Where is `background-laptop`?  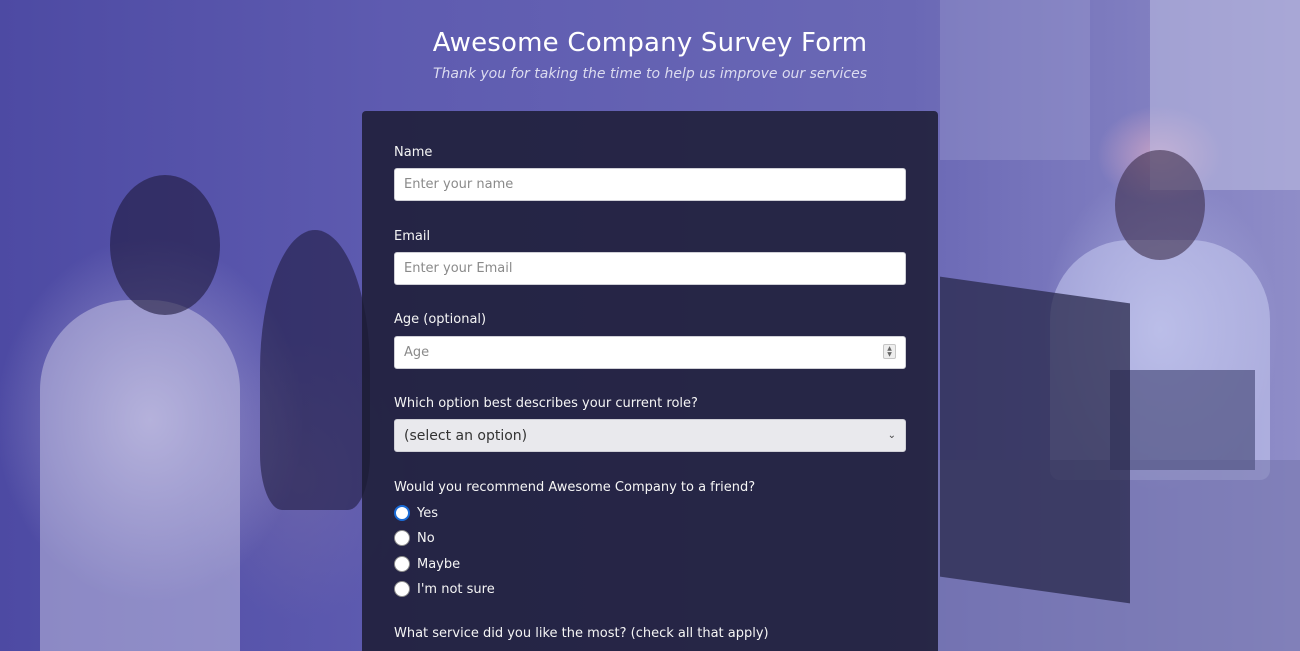 background-laptop is located at coordinates (1182, 420).